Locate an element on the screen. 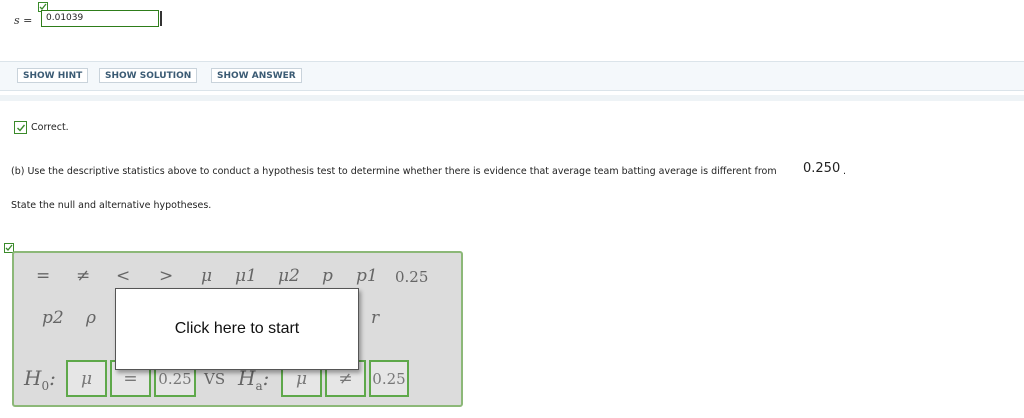 The width and height of the screenshot is (1024, 418). ha-label: Ha: is located at coordinates (254, 379).